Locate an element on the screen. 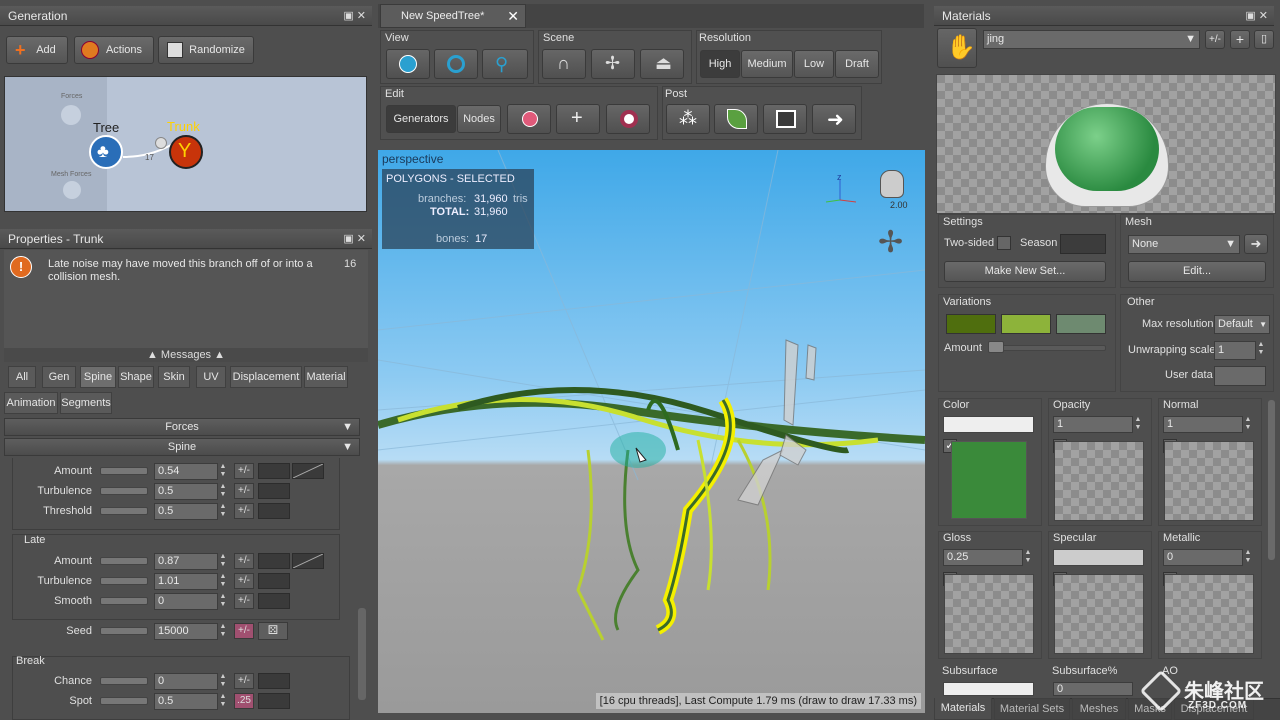  metallic-field: 0 is located at coordinates (1203, 557).